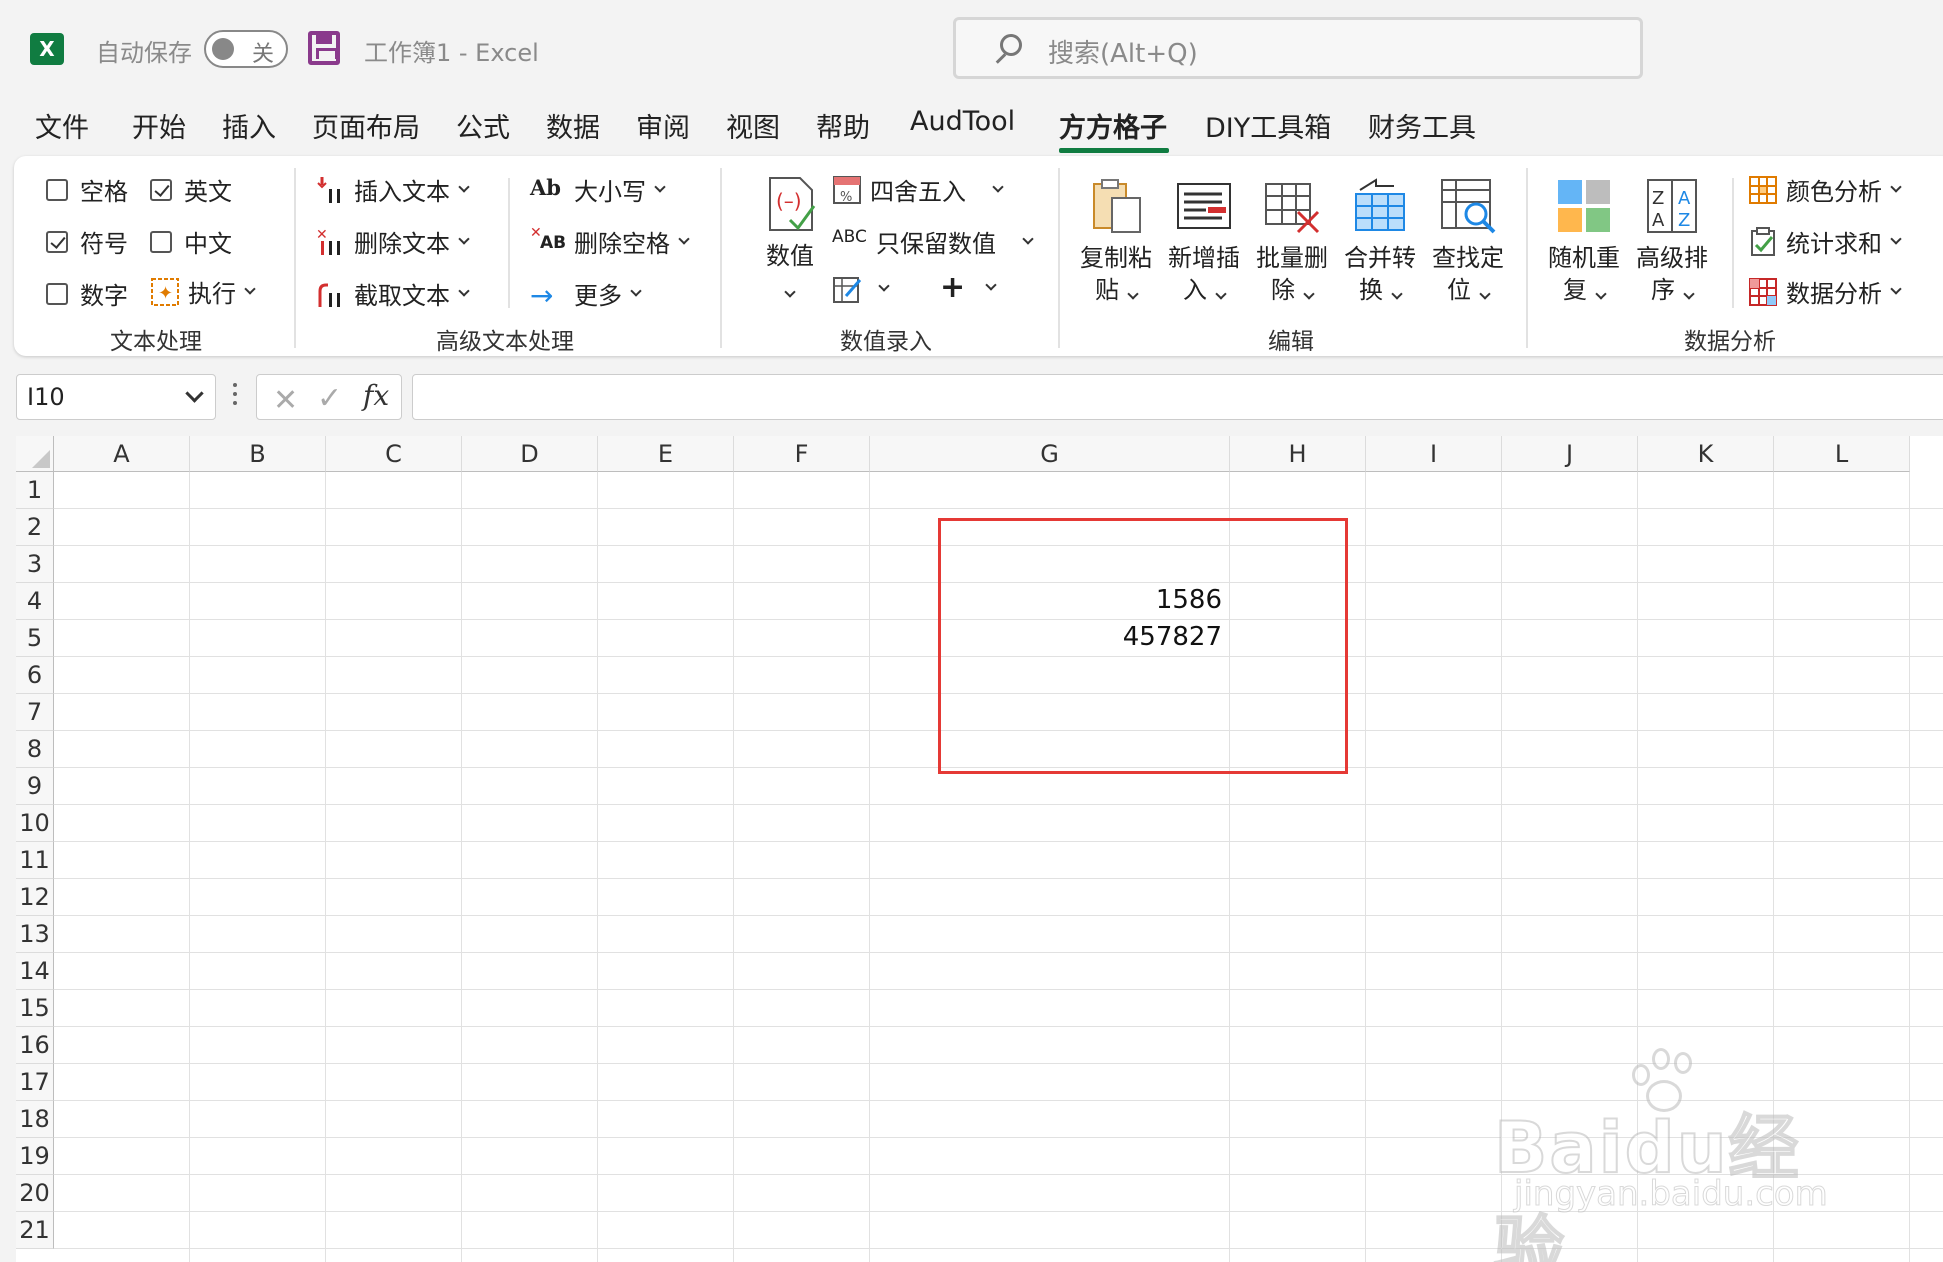 The height and width of the screenshot is (1262, 1943). What do you see at coordinates (285, 400) in the screenshot?
I see `cancel-icon: ✕` at bounding box center [285, 400].